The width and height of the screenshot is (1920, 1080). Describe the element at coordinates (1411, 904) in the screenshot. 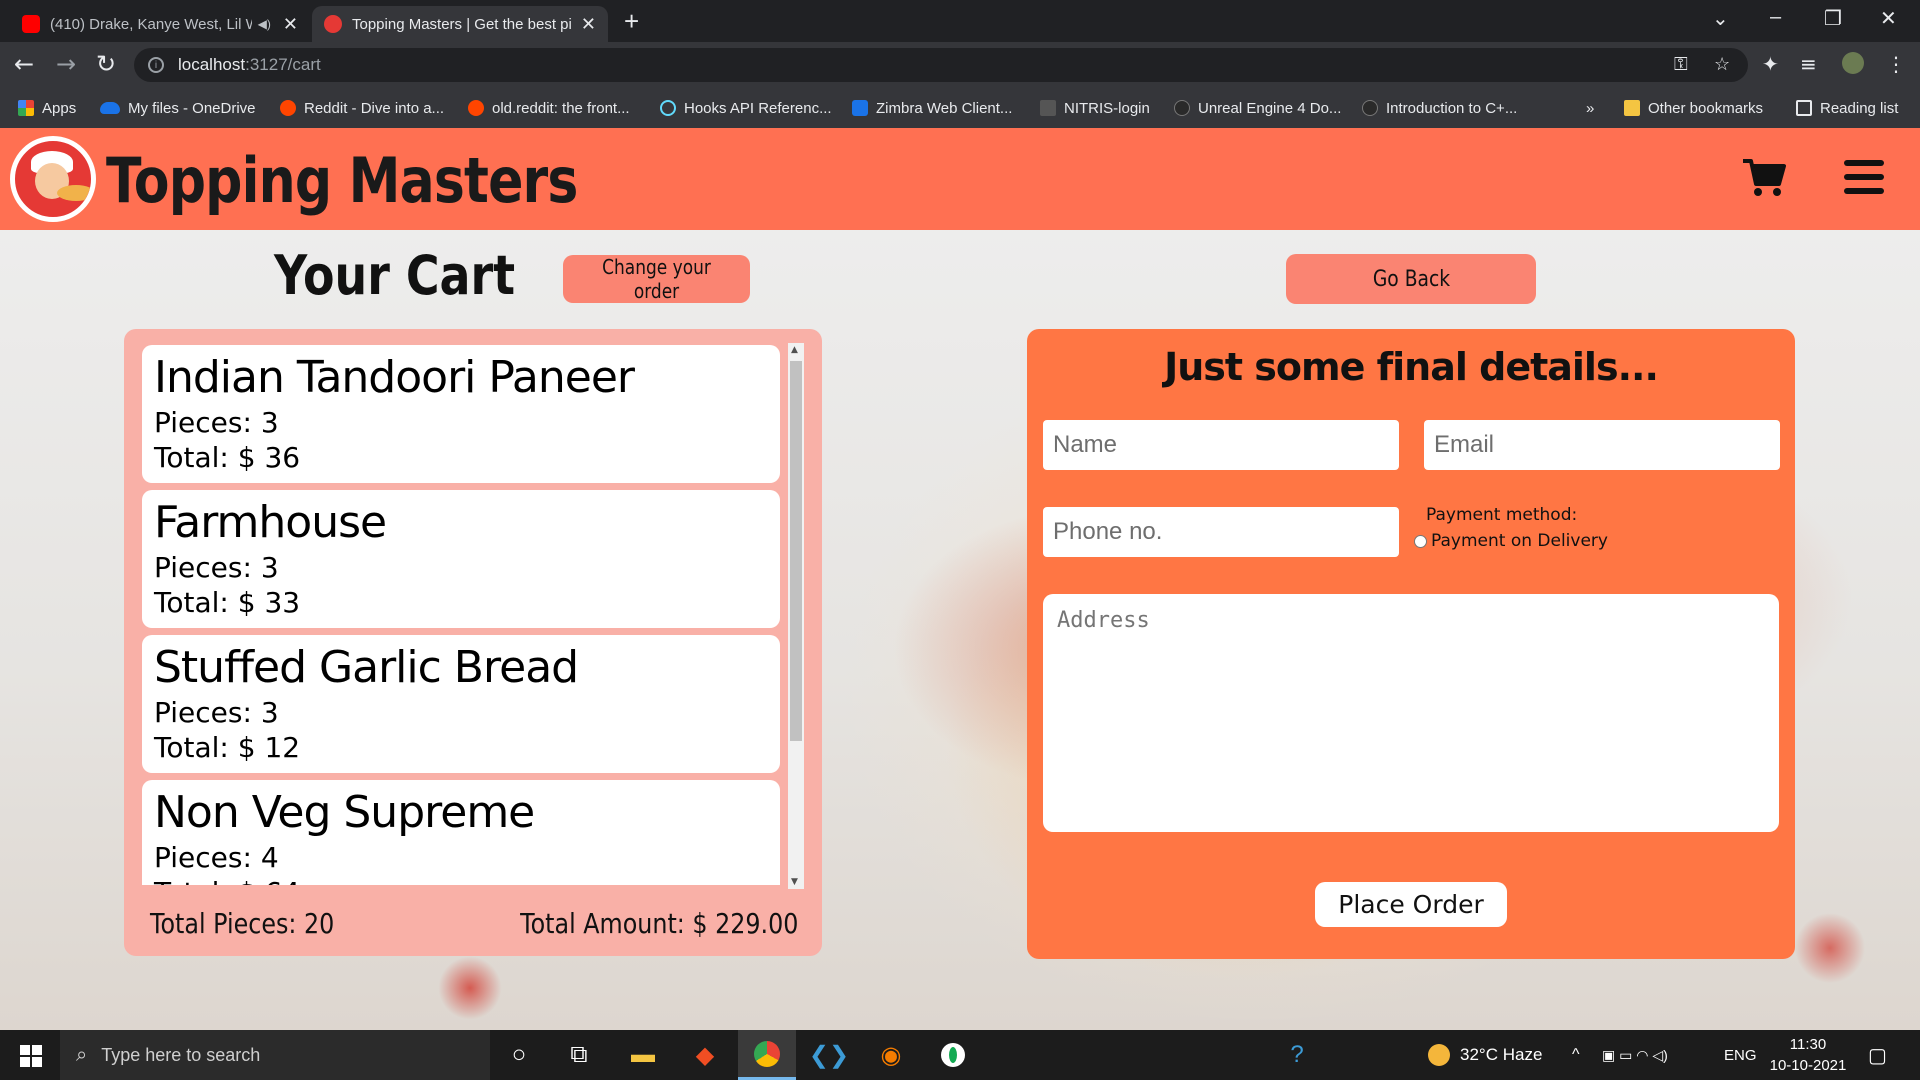

I see `place-order-button: Place Order` at that location.